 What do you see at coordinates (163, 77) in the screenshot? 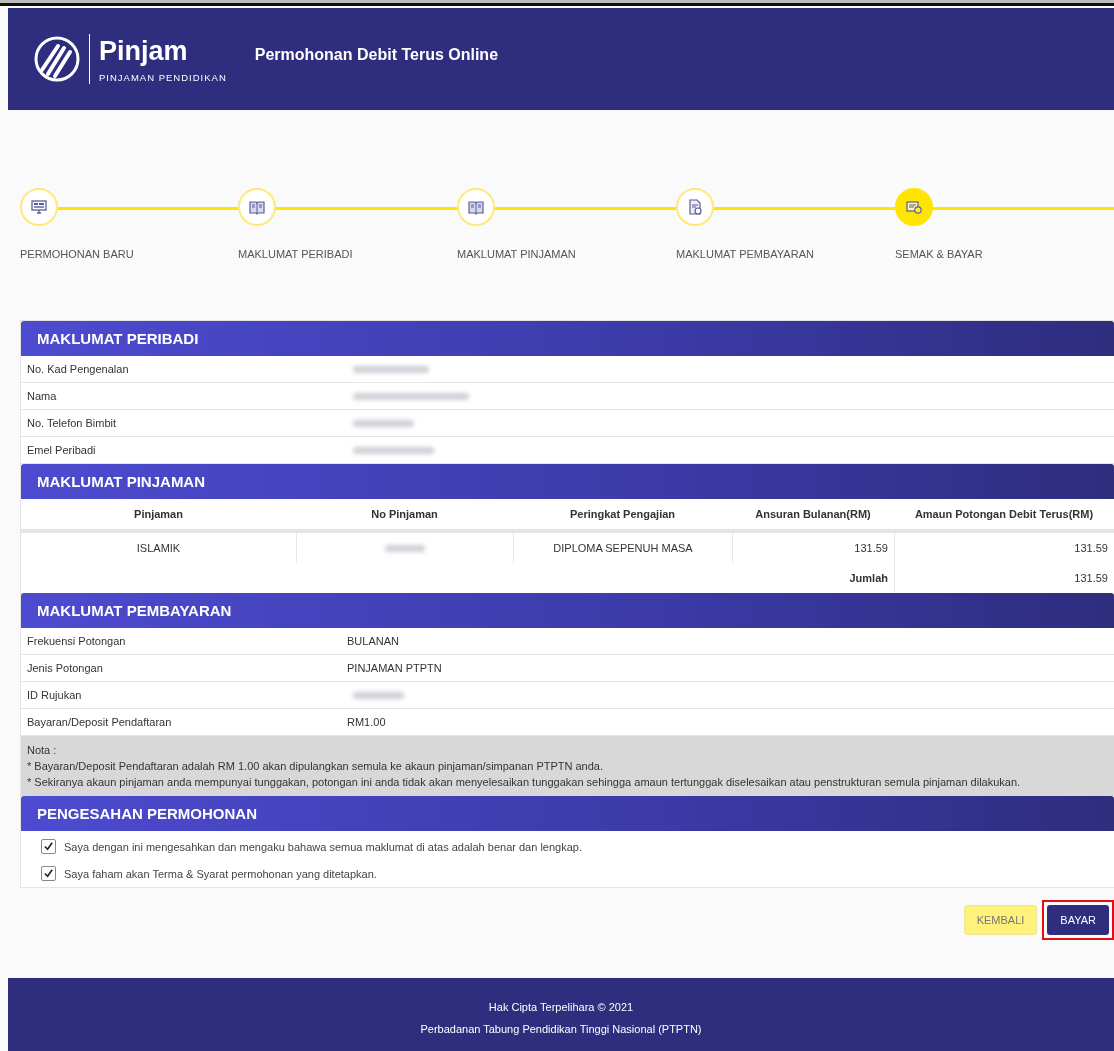
I see `logo-tagline: PINJAMAN PENDIDIKAN` at bounding box center [163, 77].